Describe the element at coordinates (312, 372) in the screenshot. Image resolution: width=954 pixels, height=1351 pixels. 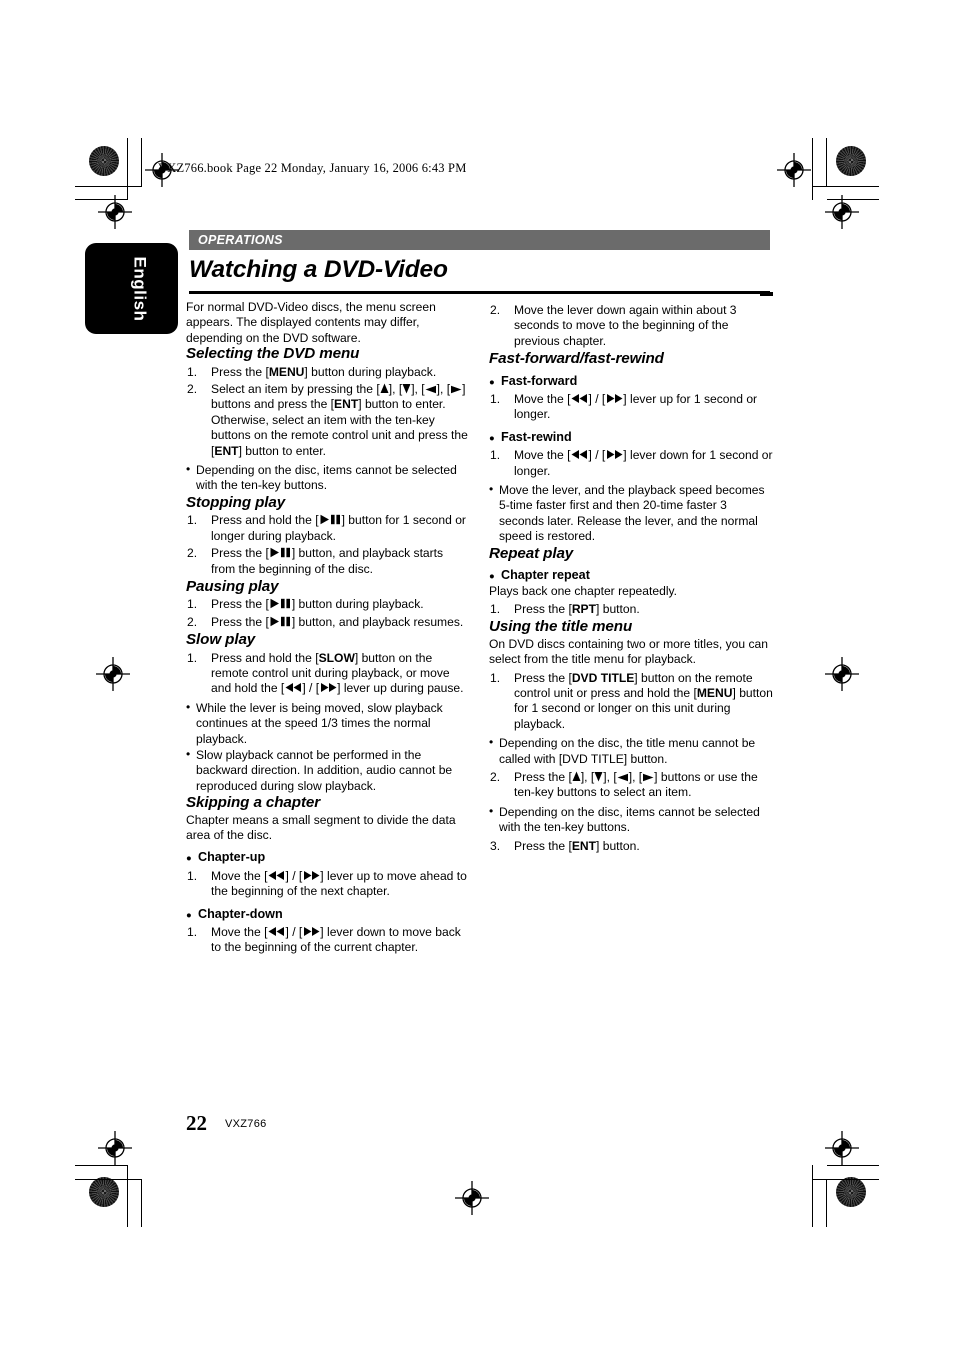
I see `step-item: Press the [MENU] button during playback.` at that location.